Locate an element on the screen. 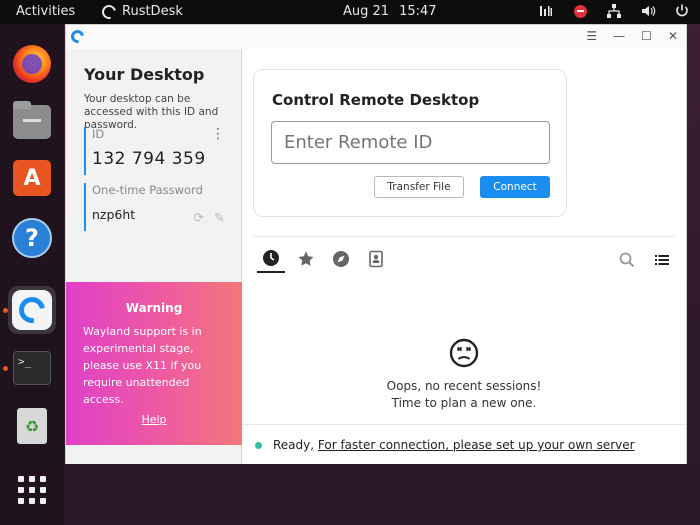  rustdesk-icon is located at coordinates (32, 310).